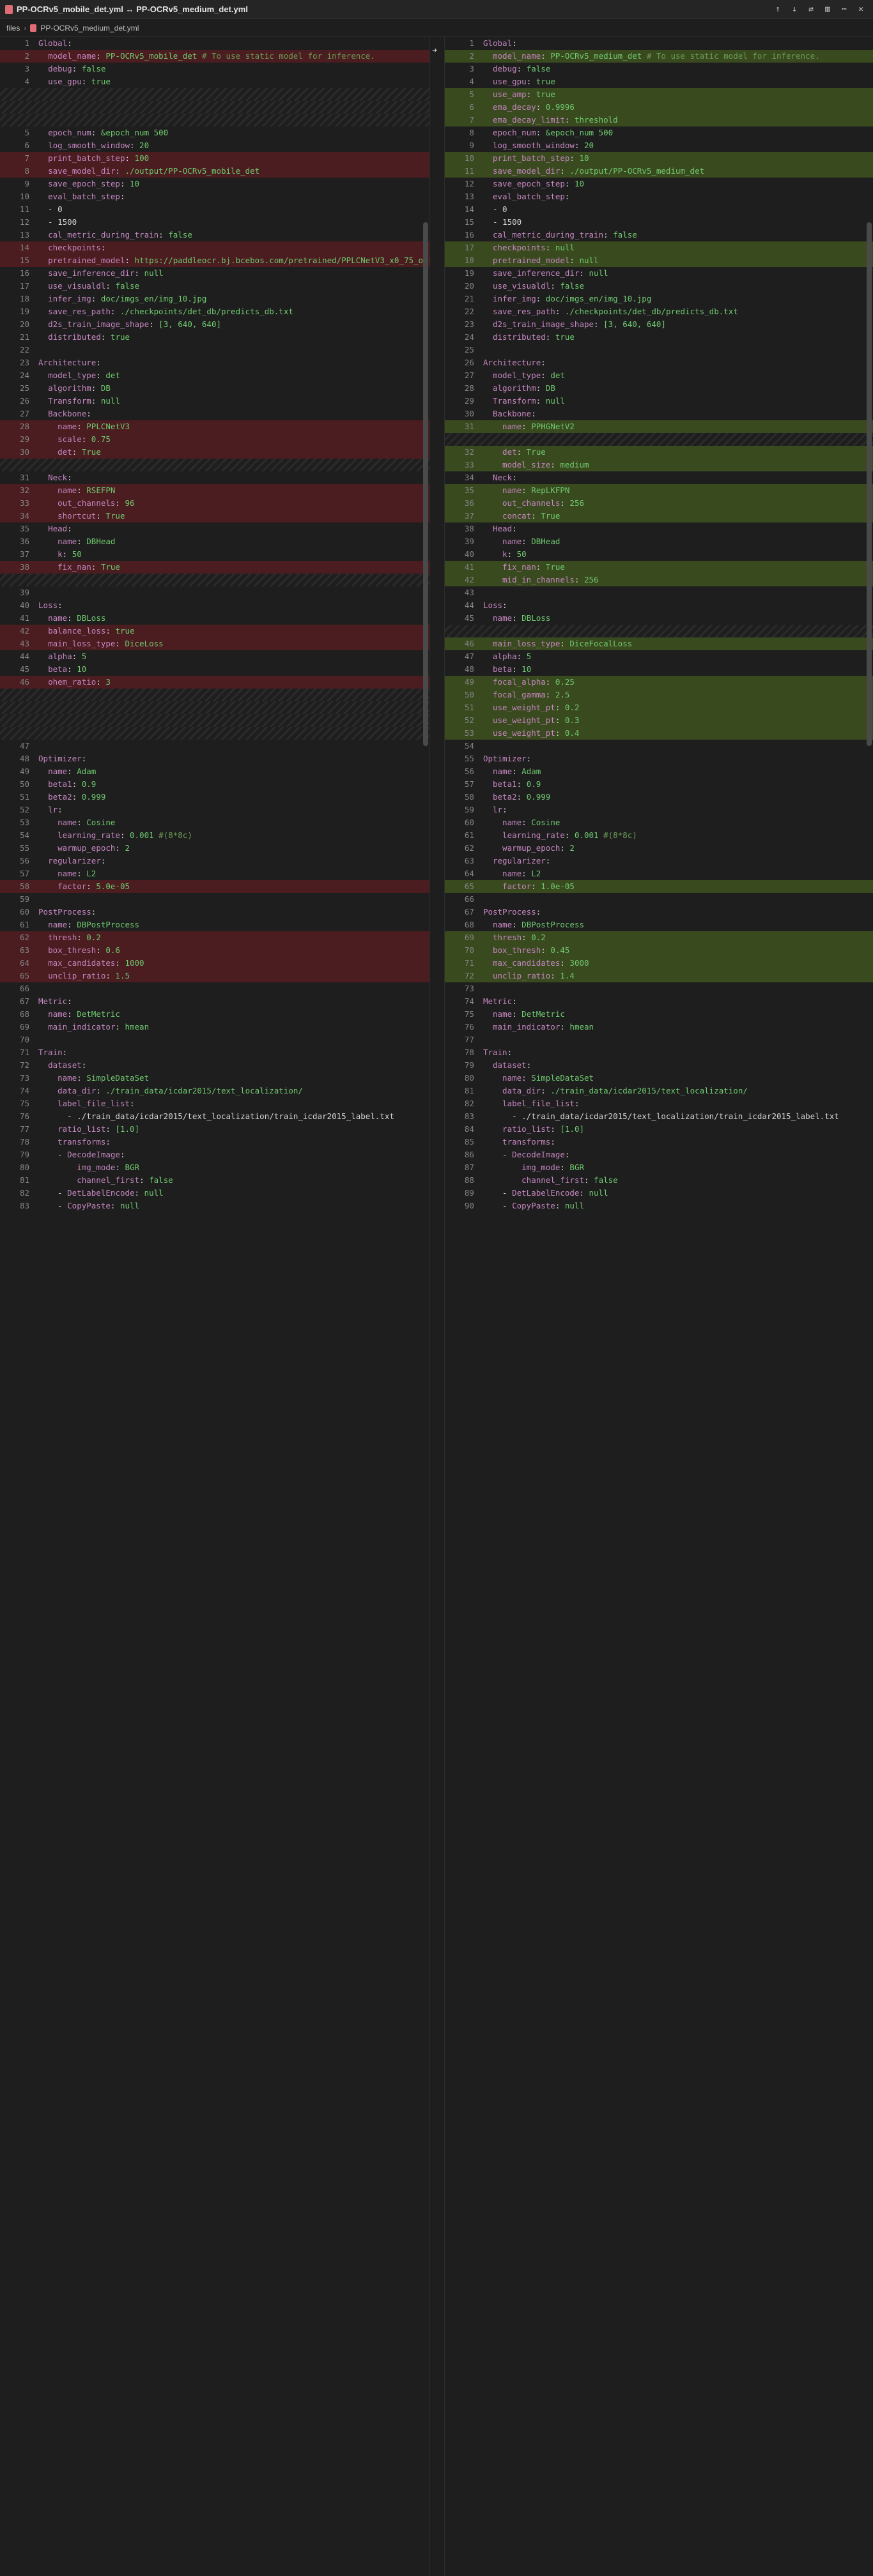 The width and height of the screenshot is (873, 2576). What do you see at coordinates (214, 69) in the screenshot?
I see `left-code-line: 3 debug: false` at bounding box center [214, 69].